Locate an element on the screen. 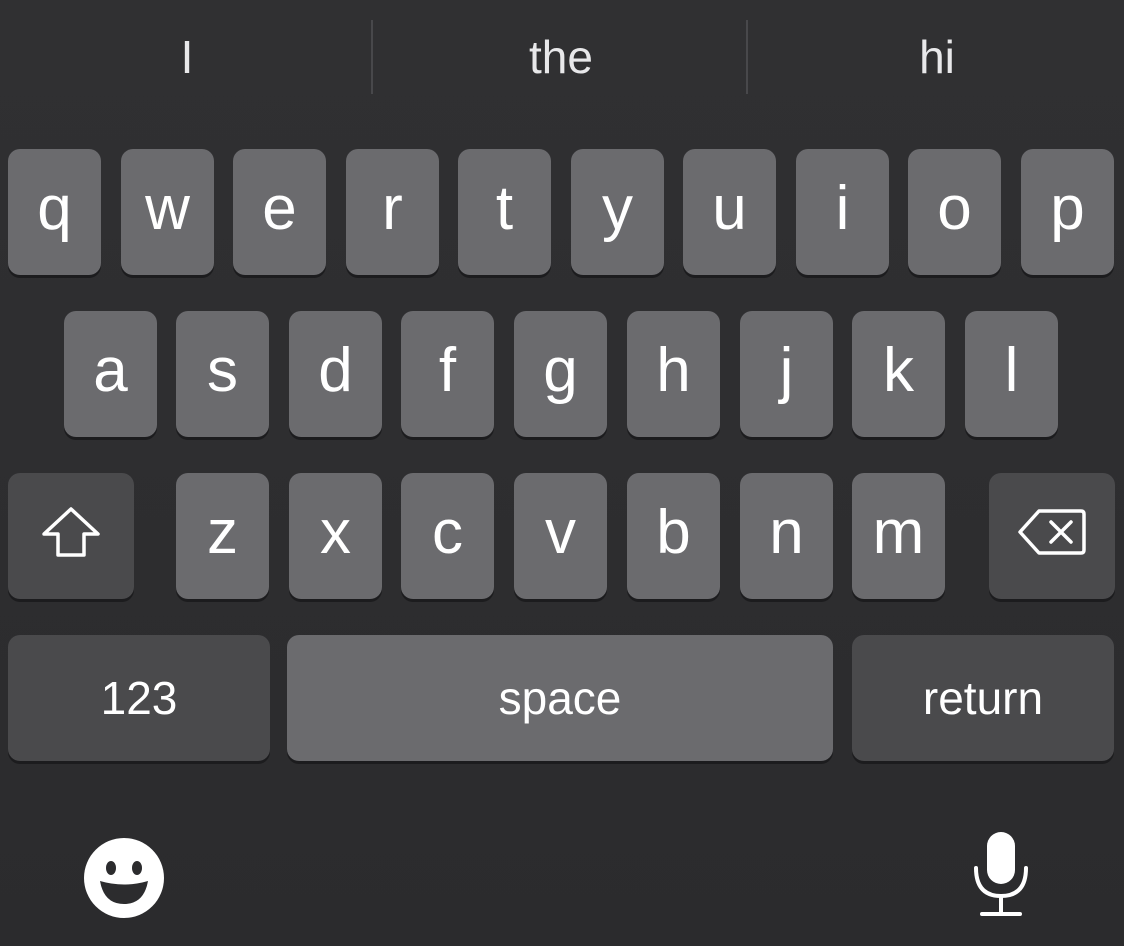  key-n: n is located at coordinates (786, 536).